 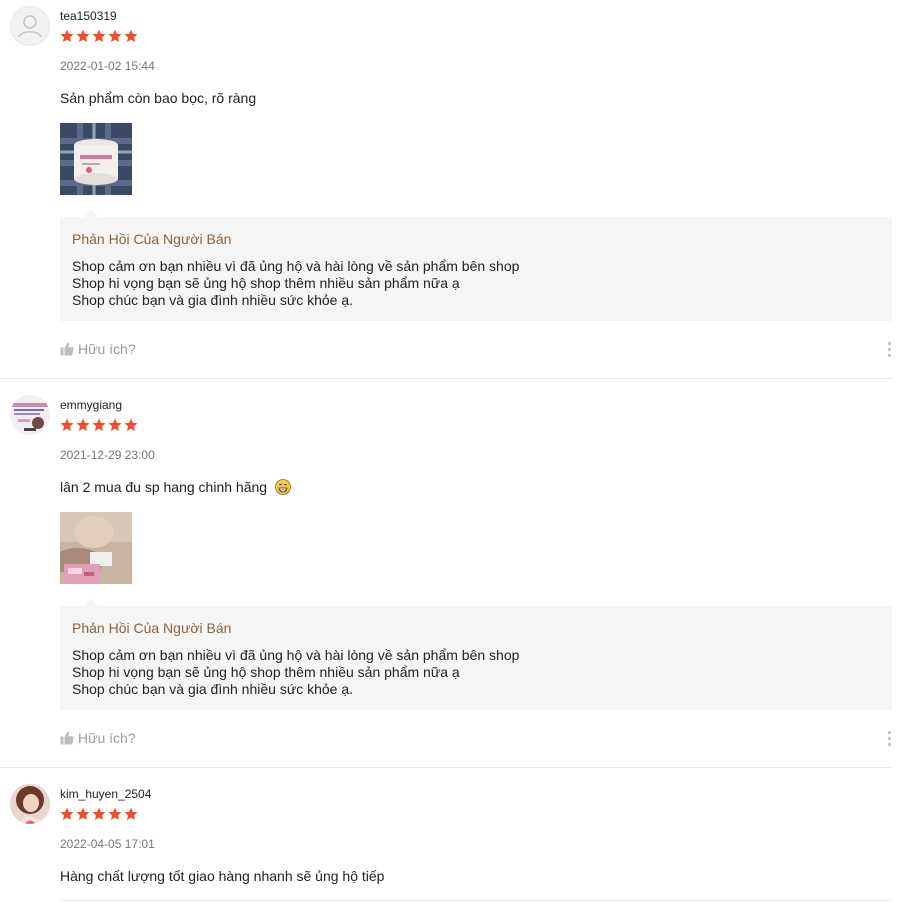 I want to click on review-timestamp: 2022-04-05 17:01, so click(x=107, y=844).